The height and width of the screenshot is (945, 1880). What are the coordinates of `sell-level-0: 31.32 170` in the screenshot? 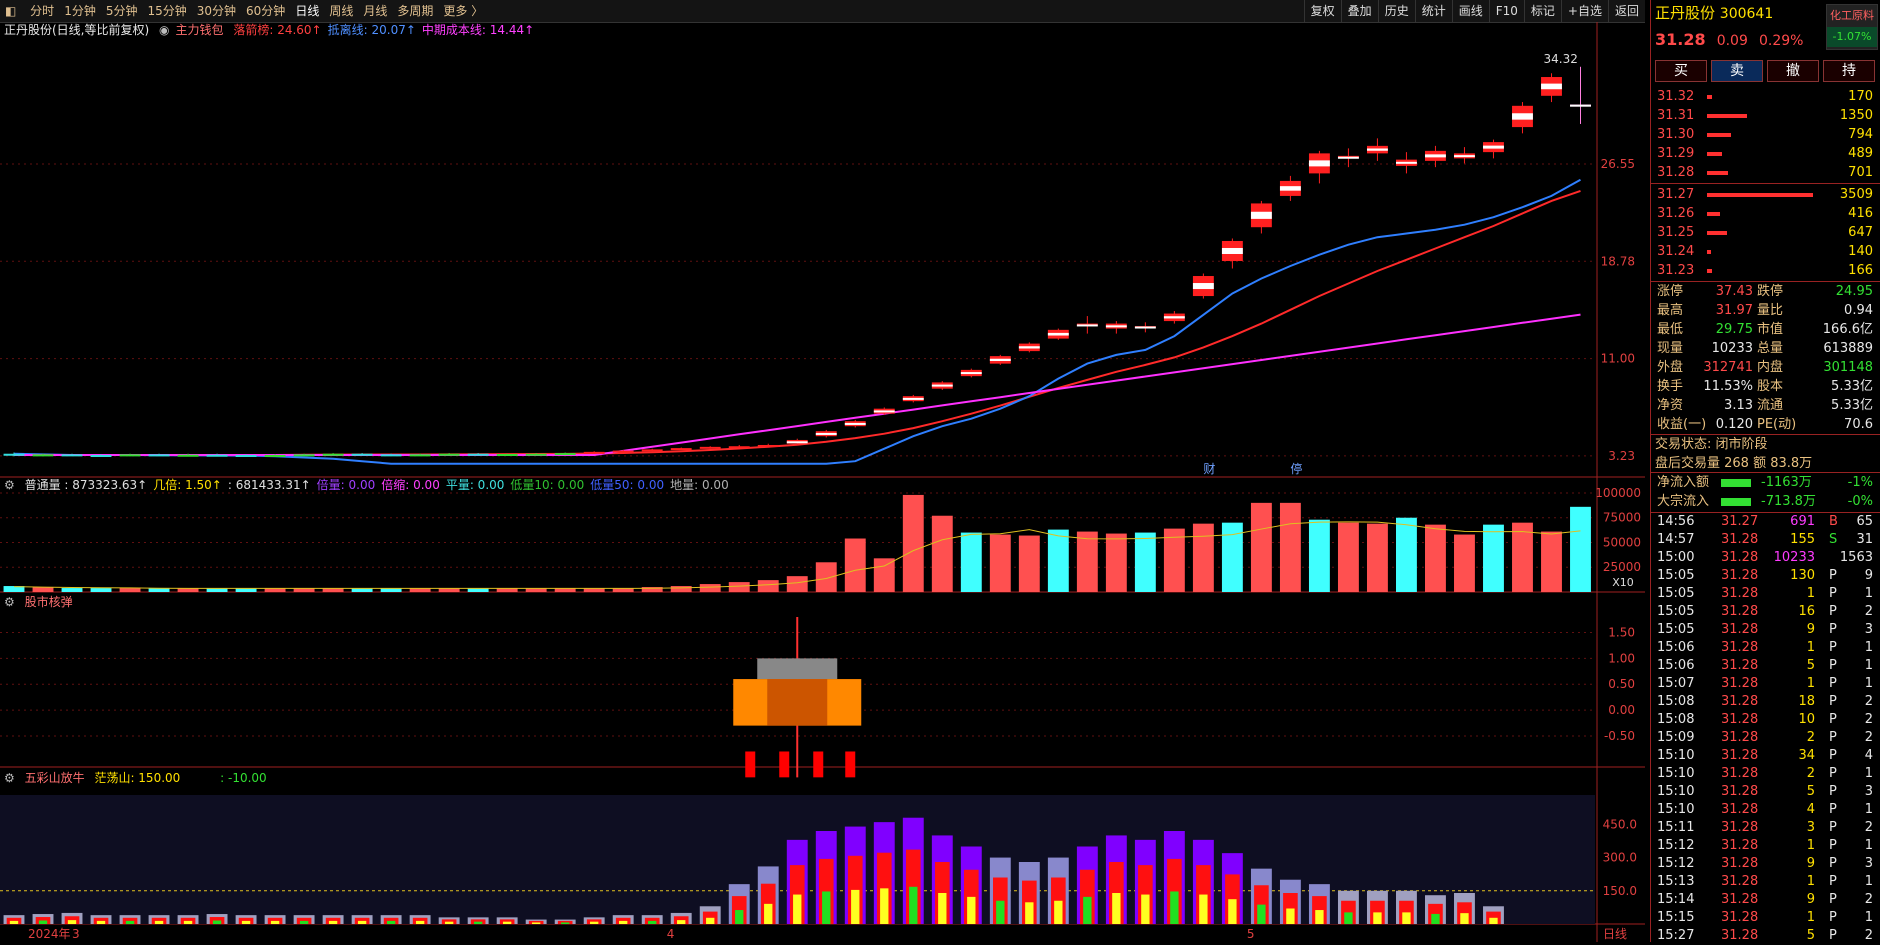 It's located at (1765, 96).